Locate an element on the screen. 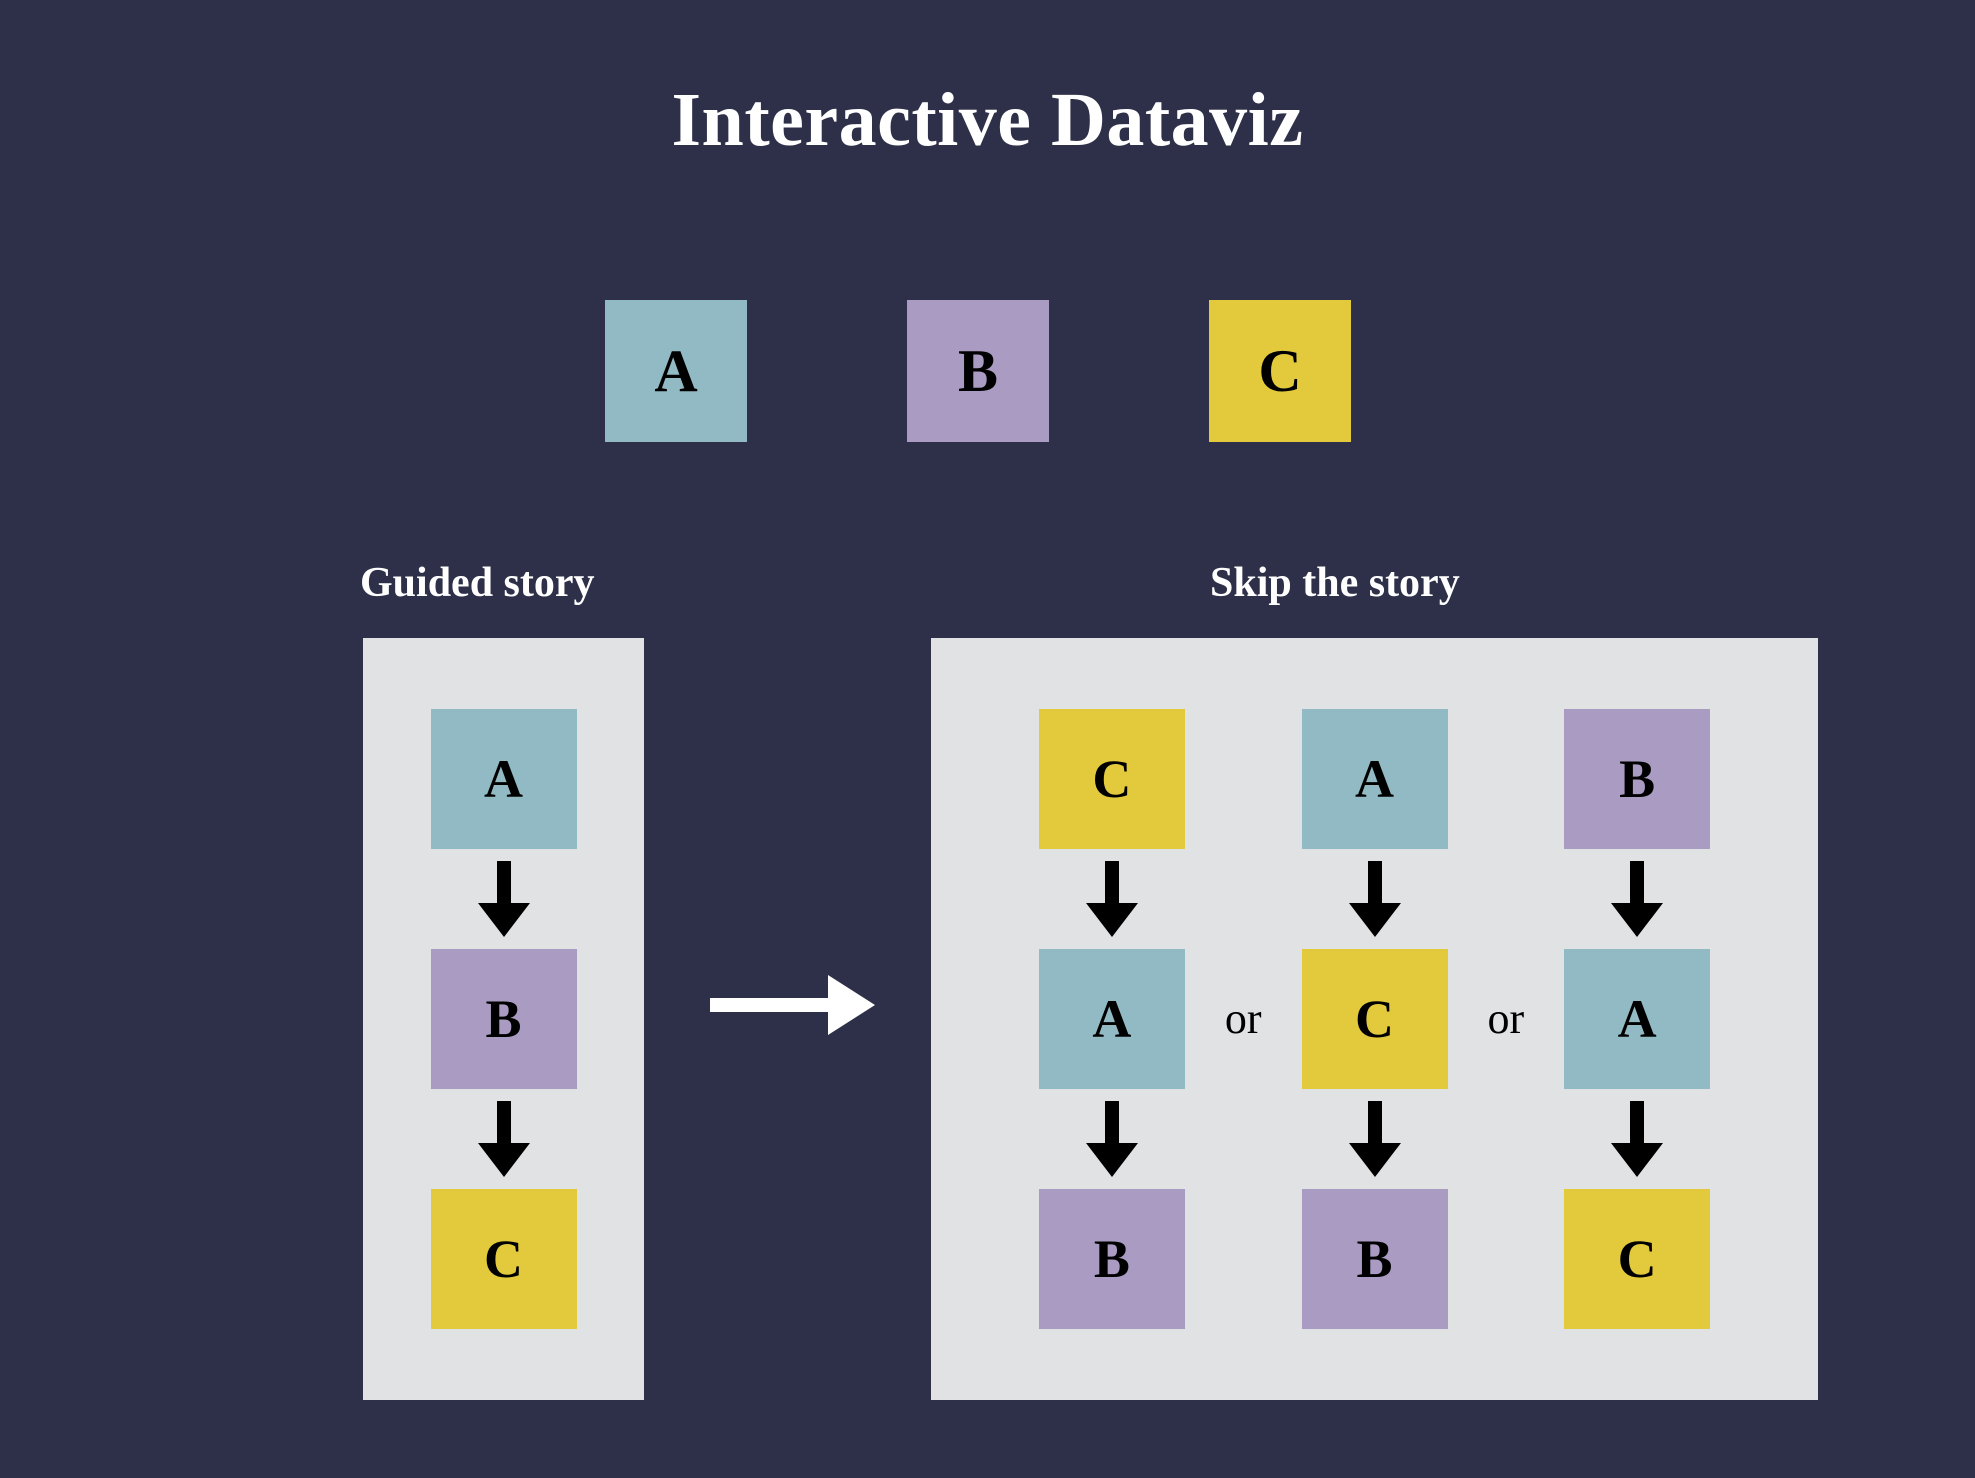  legend: A B C is located at coordinates (978, 371).